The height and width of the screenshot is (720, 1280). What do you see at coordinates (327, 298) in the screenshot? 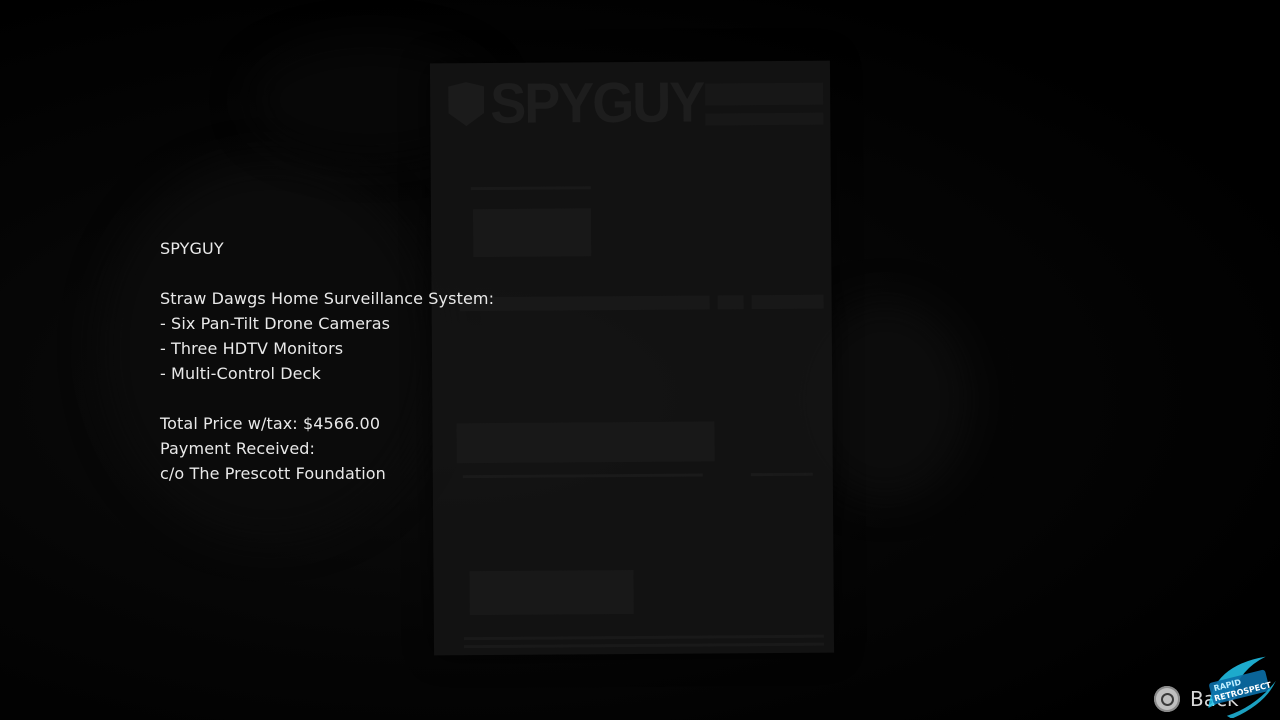
I see `product-title: Straw Dawgs Home Surveillance System:` at bounding box center [327, 298].